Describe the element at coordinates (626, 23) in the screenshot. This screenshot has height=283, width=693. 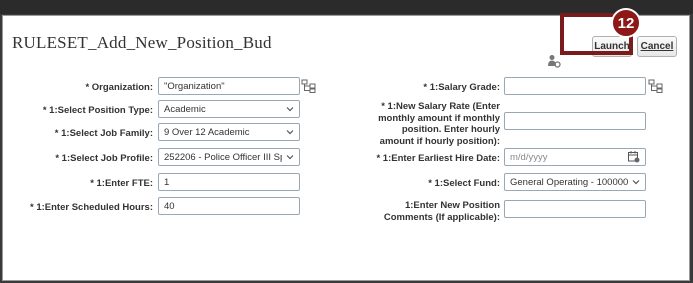
I see `step-marker-badge: 12` at that location.